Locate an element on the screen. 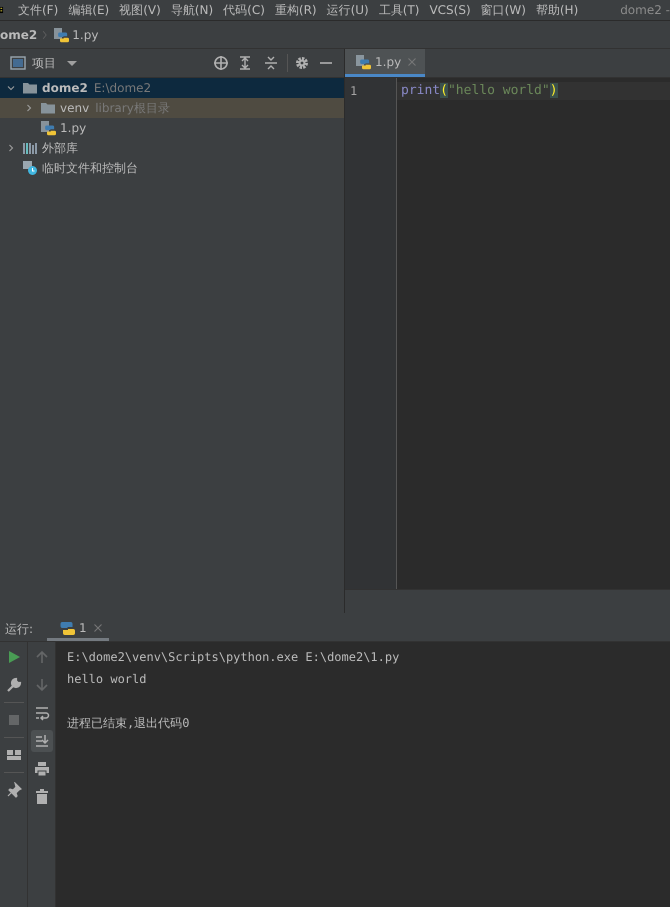 The height and width of the screenshot is (907, 670). menu-item: 编辑(E) is located at coordinates (88, 10).